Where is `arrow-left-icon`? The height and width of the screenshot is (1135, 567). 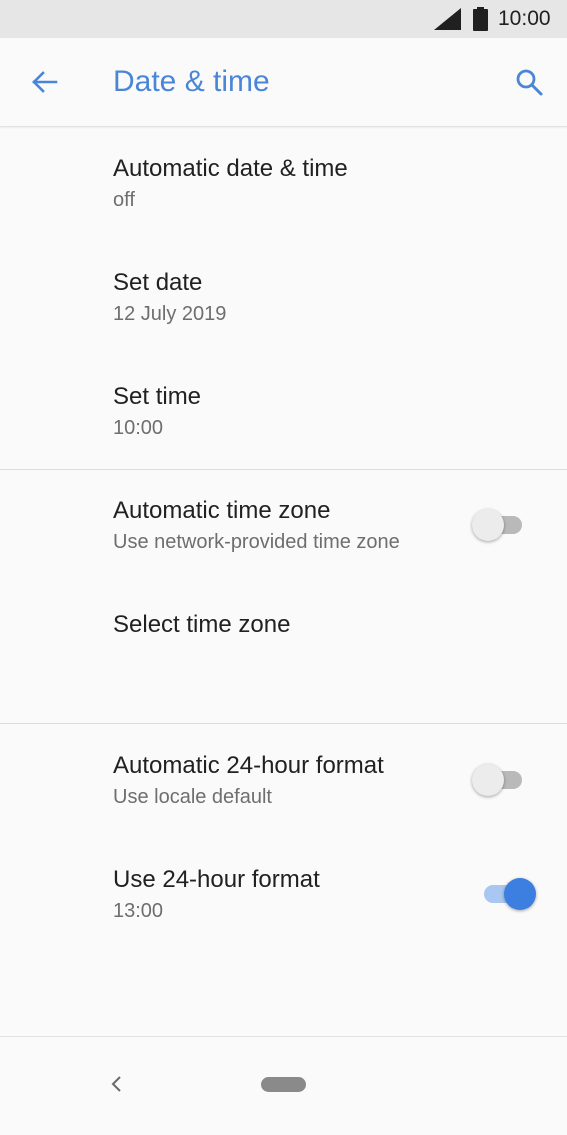 arrow-left-icon is located at coordinates (45, 82).